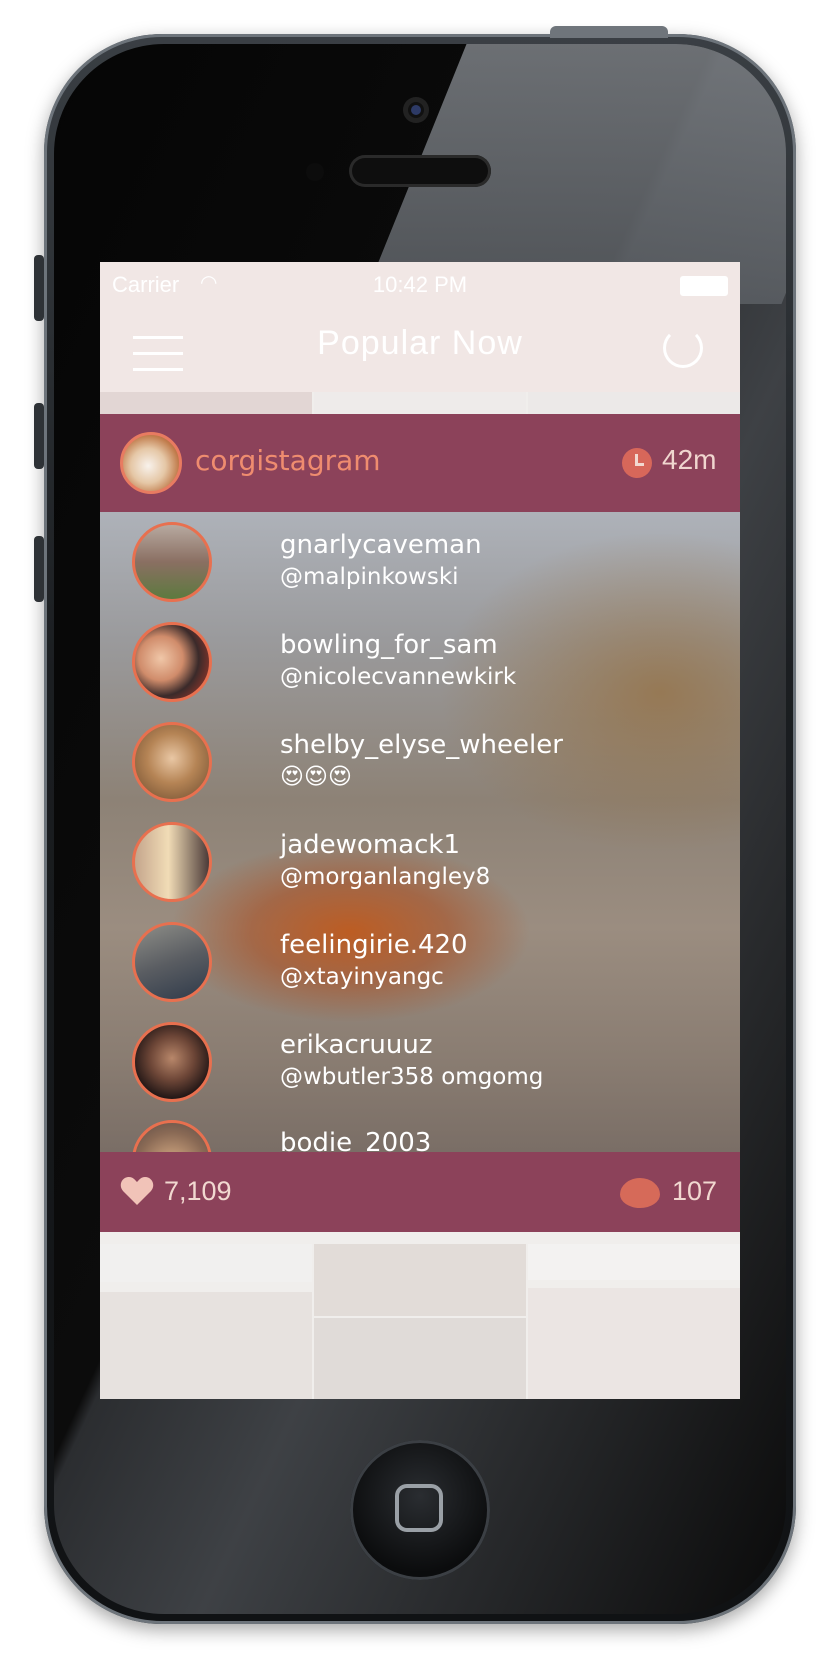 This screenshot has height=1680, width=840. Describe the element at coordinates (609, 32) in the screenshot. I see `power-button` at that location.